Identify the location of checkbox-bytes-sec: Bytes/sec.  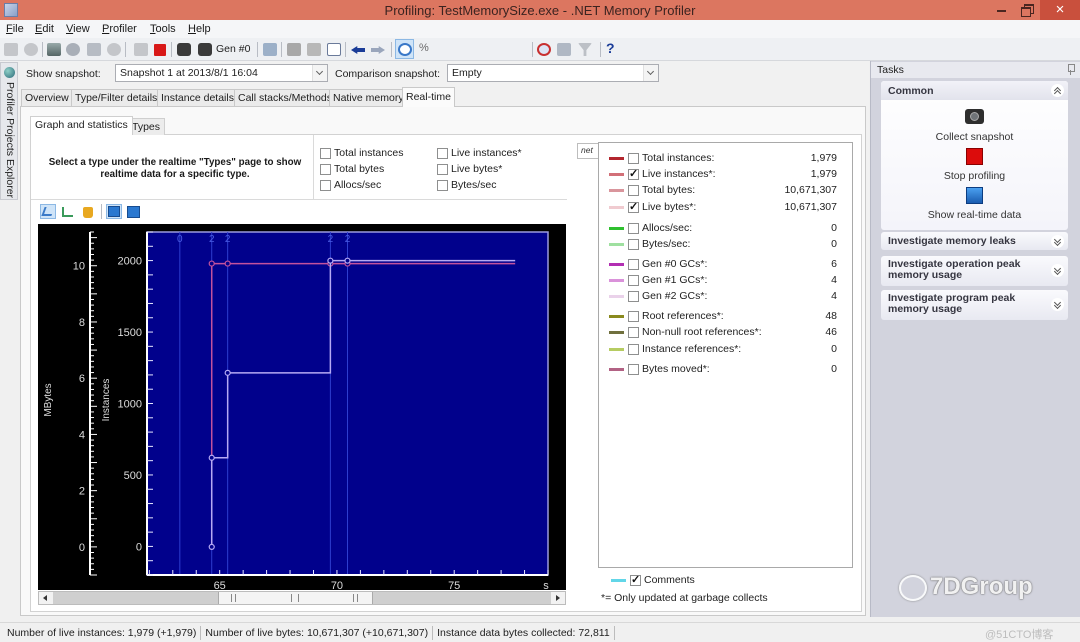
(495, 185).